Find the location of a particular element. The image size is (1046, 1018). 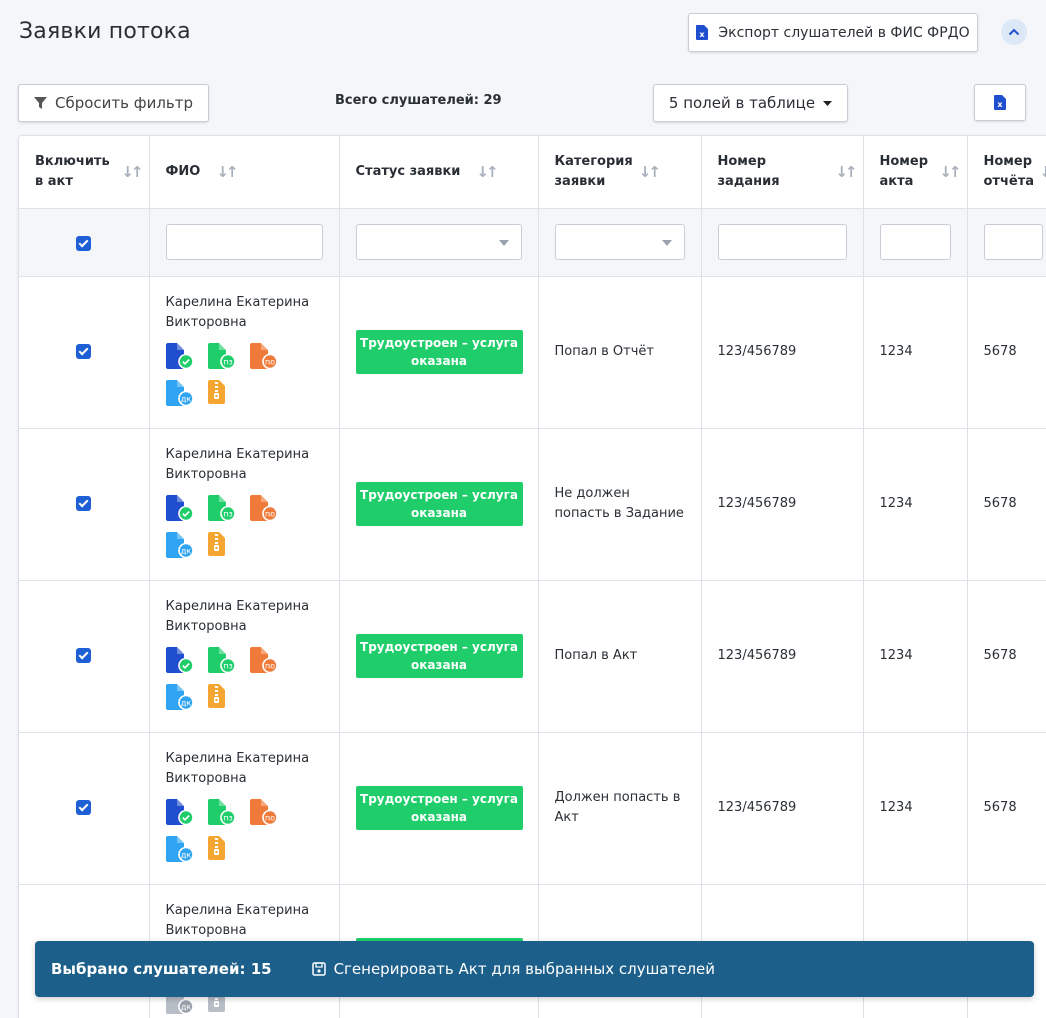

column-header: Номер акта ↓↑ is located at coordinates (915, 172).